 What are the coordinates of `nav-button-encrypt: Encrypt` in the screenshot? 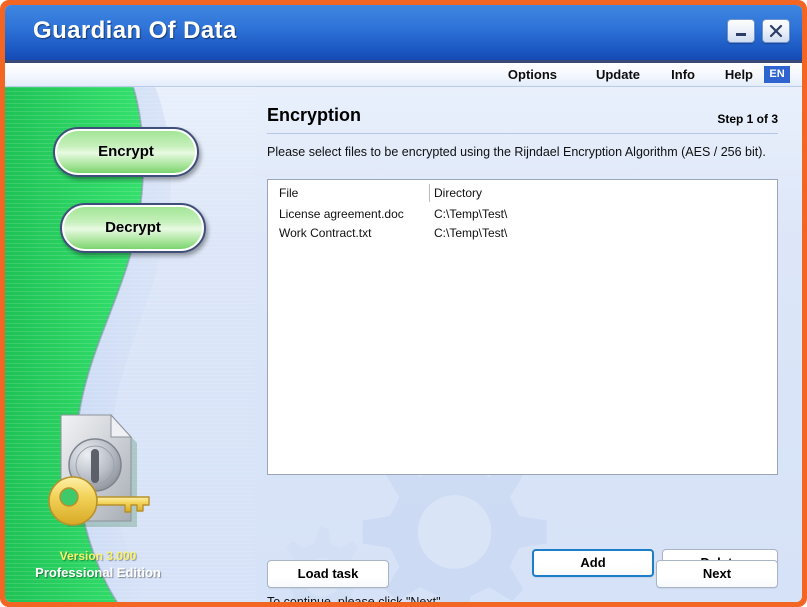 It's located at (126, 152).